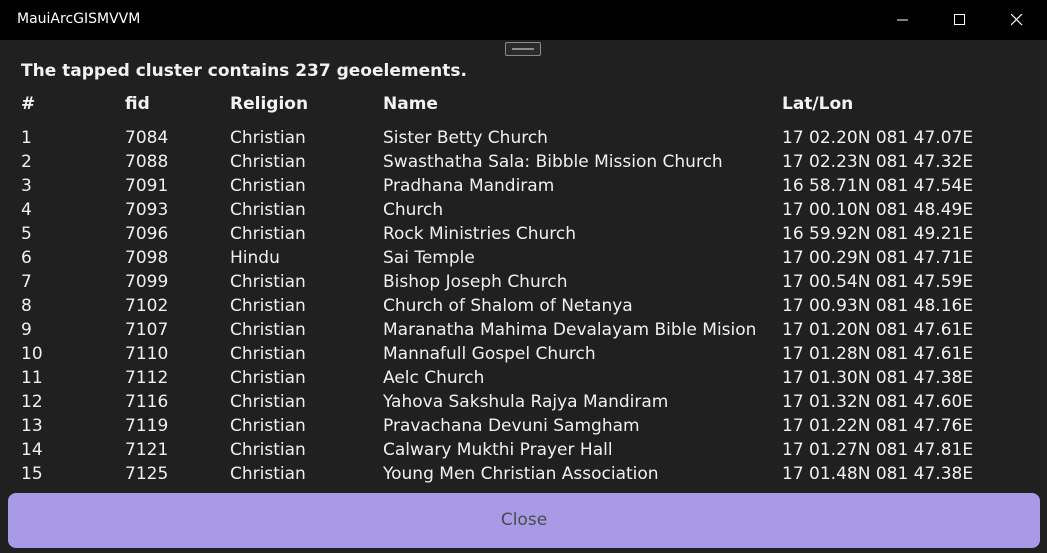 The height and width of the screenshot is (553, 1047). I want to click on minimize-icon, so click(902, 20).